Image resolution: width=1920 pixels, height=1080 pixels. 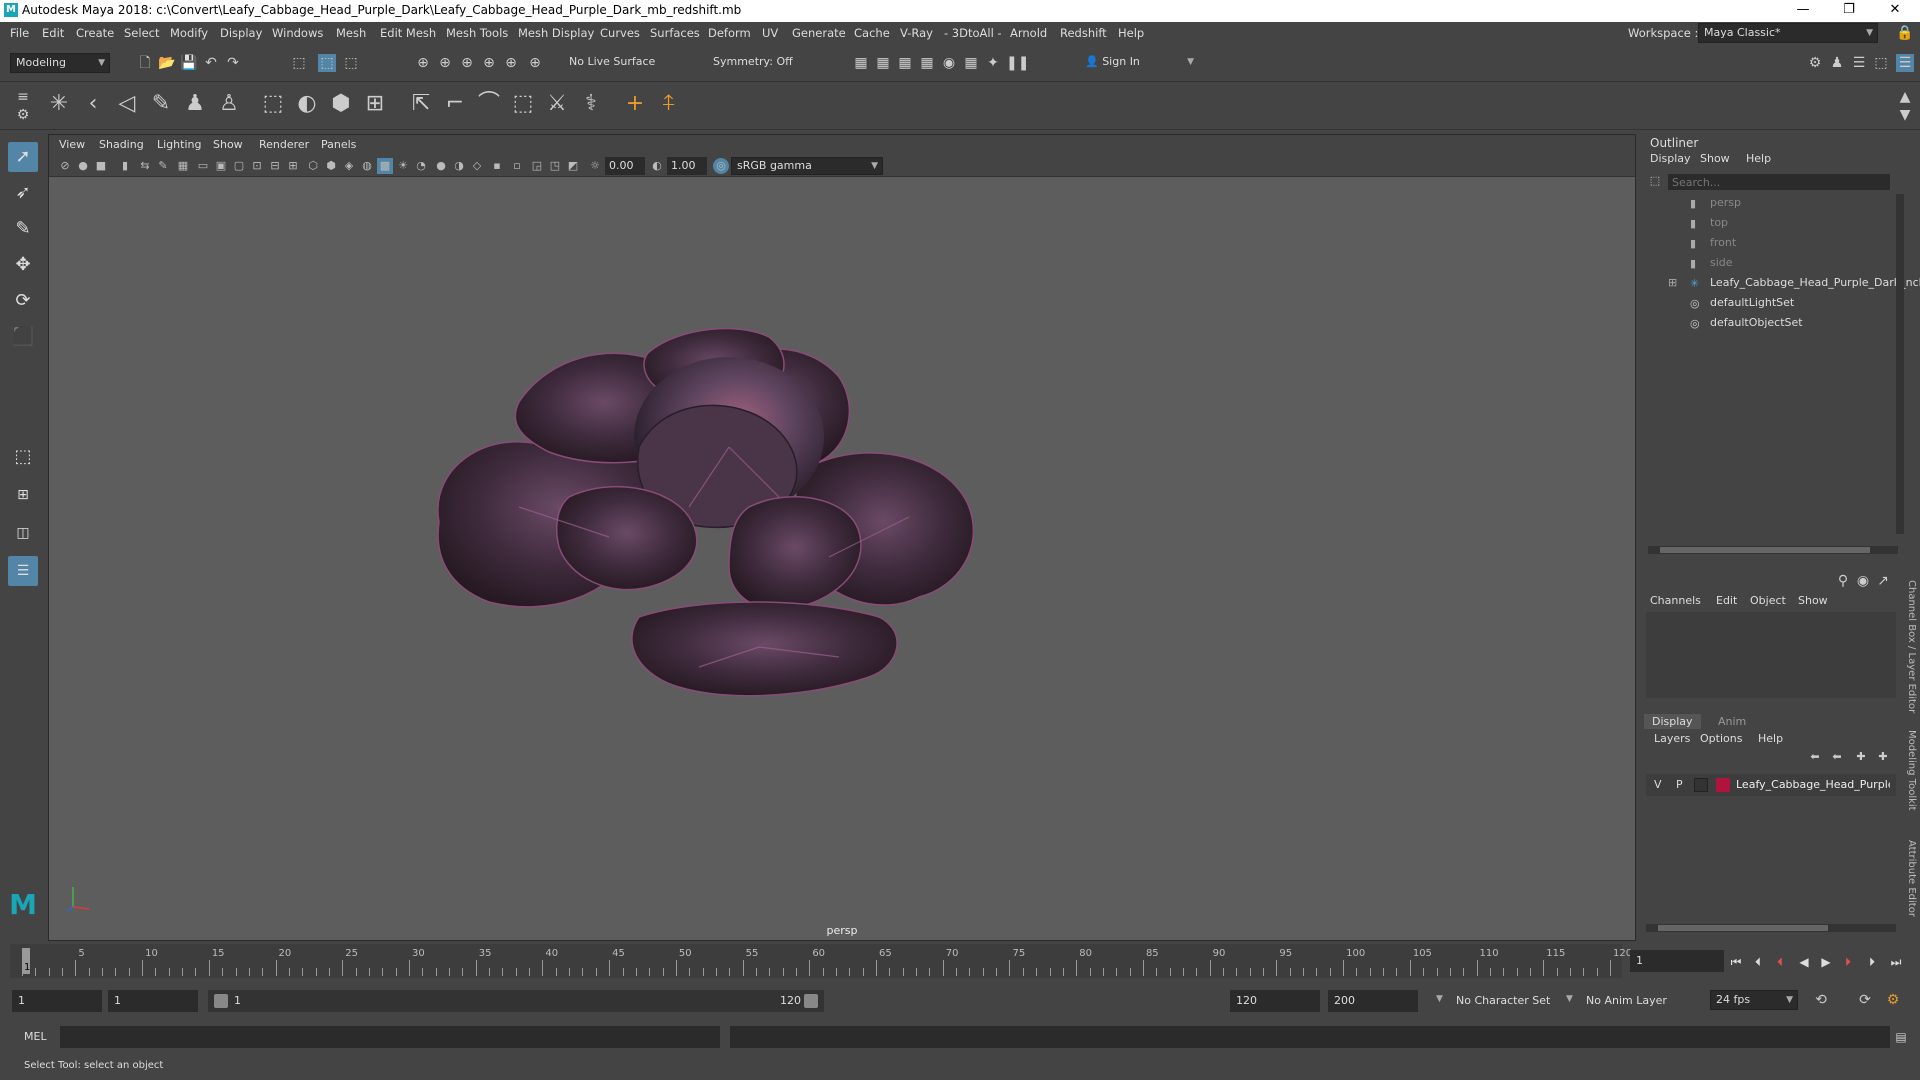 What do you see at coordinates (807, 166) in the screenshot?
I see `color-space-dropdown: sRGB gamma ▼` at bounding box center [807, 166].